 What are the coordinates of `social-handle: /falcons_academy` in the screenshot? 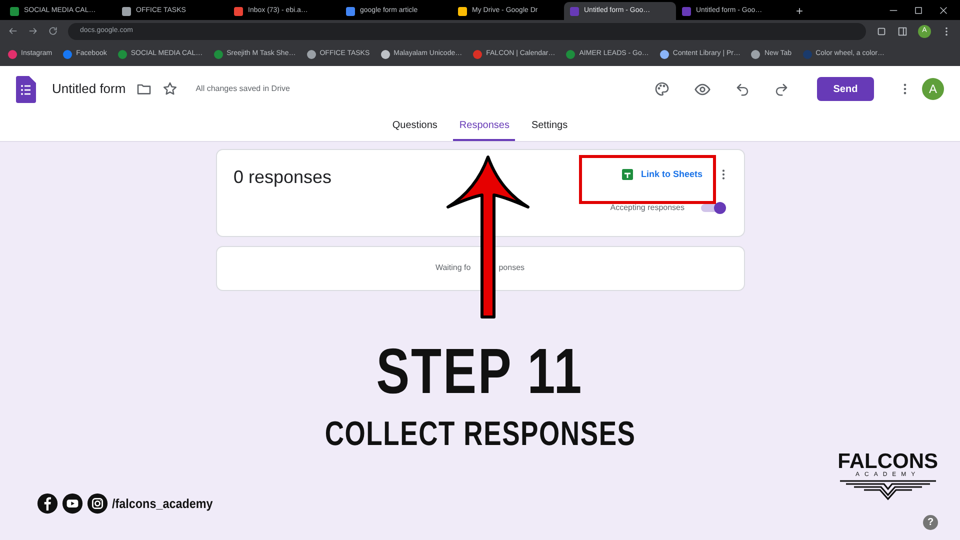 It's located at (162, 503).